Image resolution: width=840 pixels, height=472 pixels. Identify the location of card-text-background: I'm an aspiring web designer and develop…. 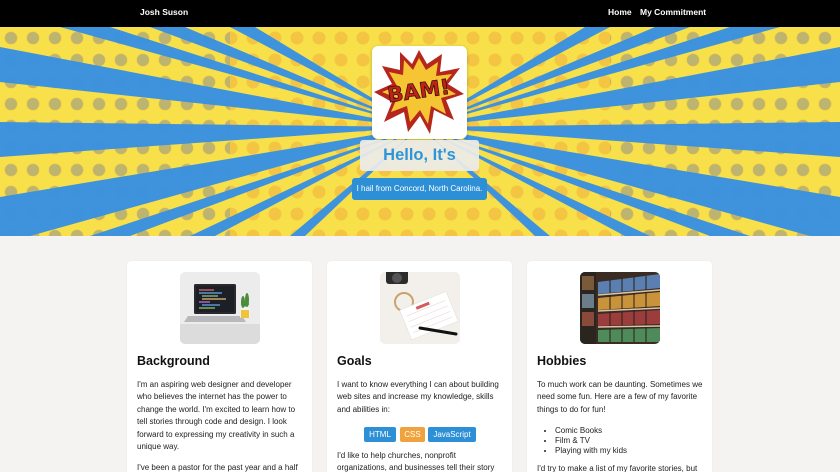
(216, 416).